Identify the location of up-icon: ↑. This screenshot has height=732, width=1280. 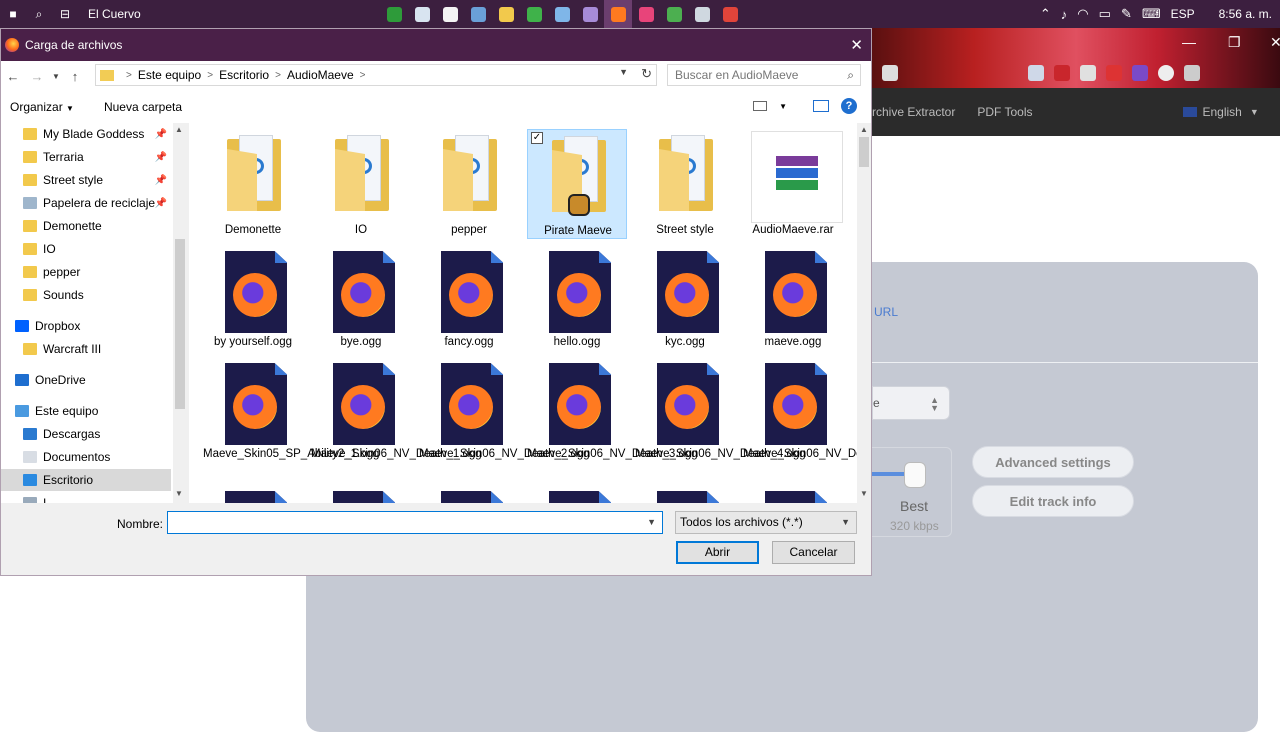
(75, 76).